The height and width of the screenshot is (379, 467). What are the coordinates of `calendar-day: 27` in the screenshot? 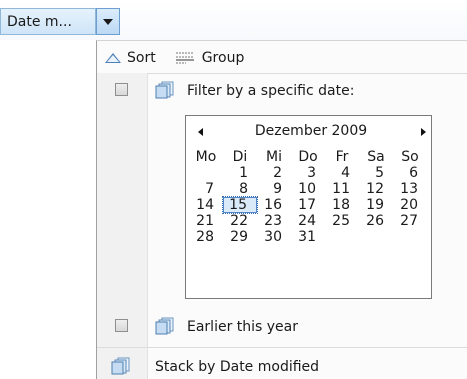 It's located at (410, 221).